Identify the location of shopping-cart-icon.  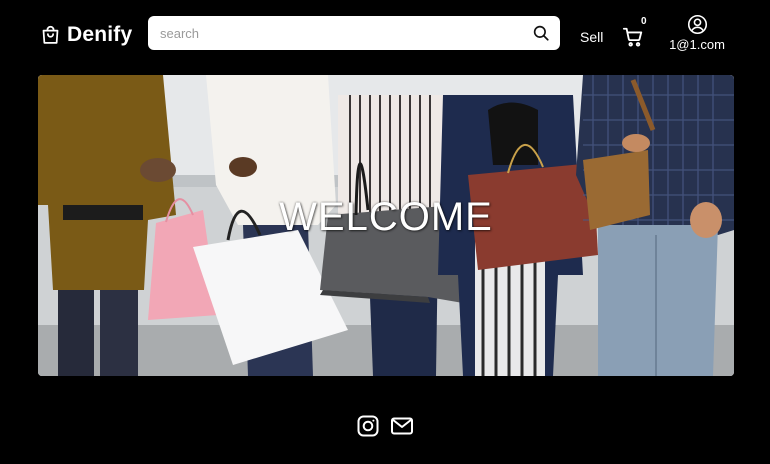
(633, 37).